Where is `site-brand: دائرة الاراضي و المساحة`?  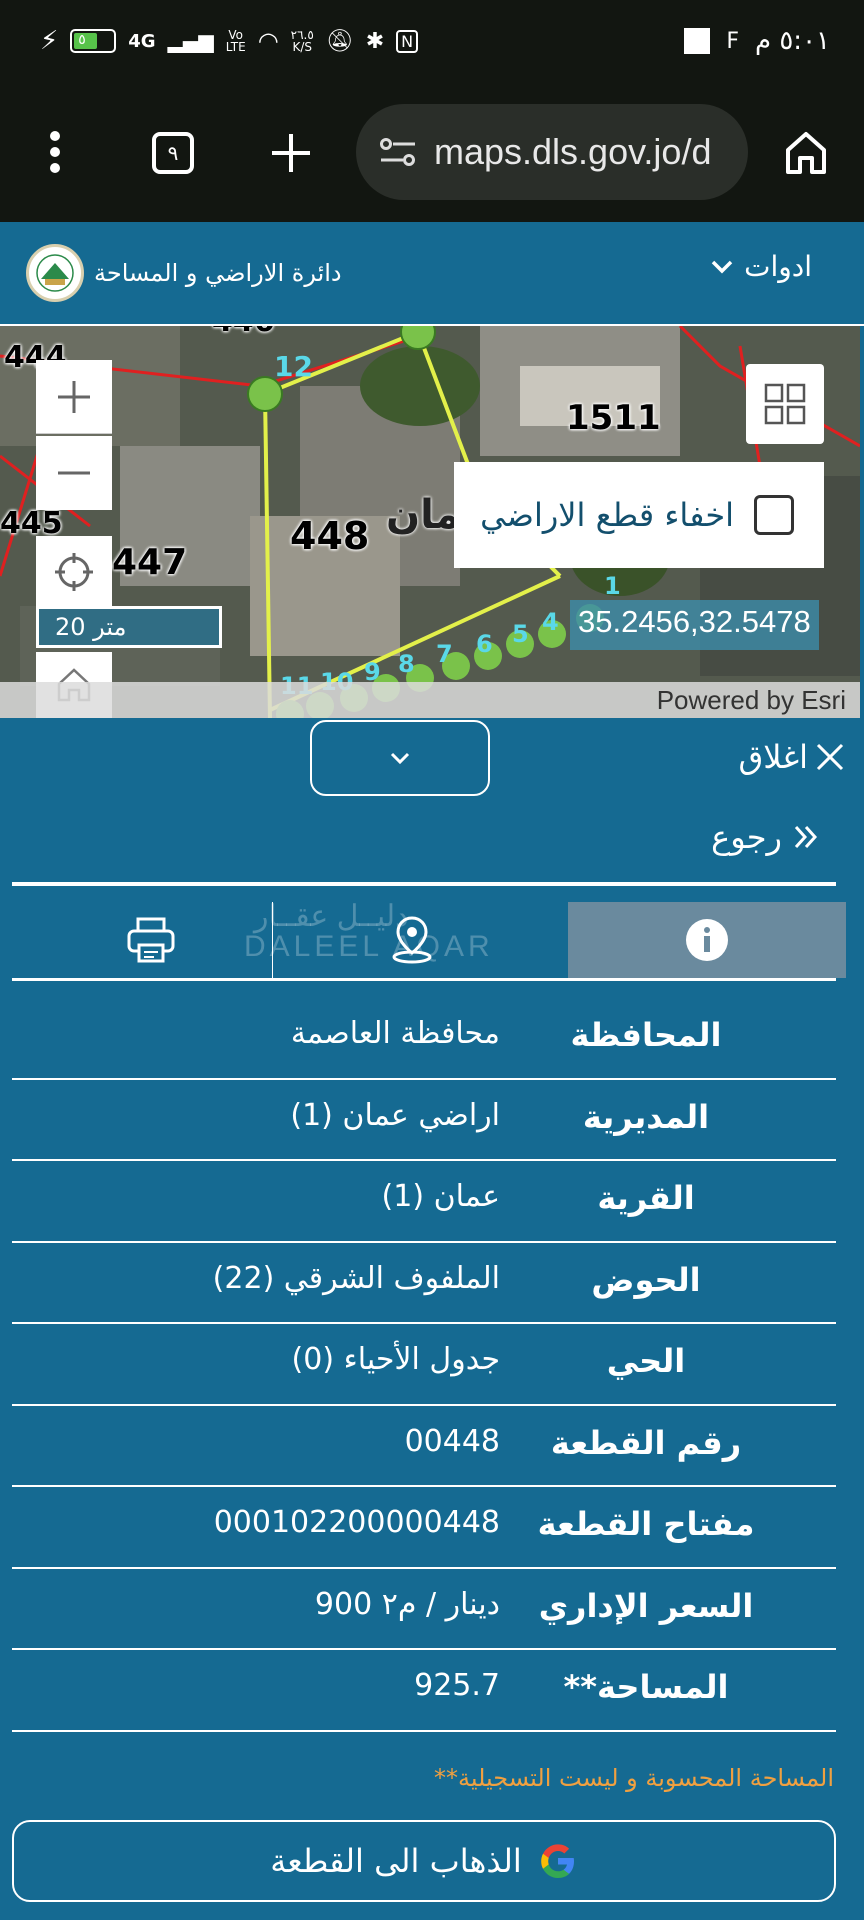
site-brand: دائرة الاراضي و المساحة is located at coordinates (184, 273).